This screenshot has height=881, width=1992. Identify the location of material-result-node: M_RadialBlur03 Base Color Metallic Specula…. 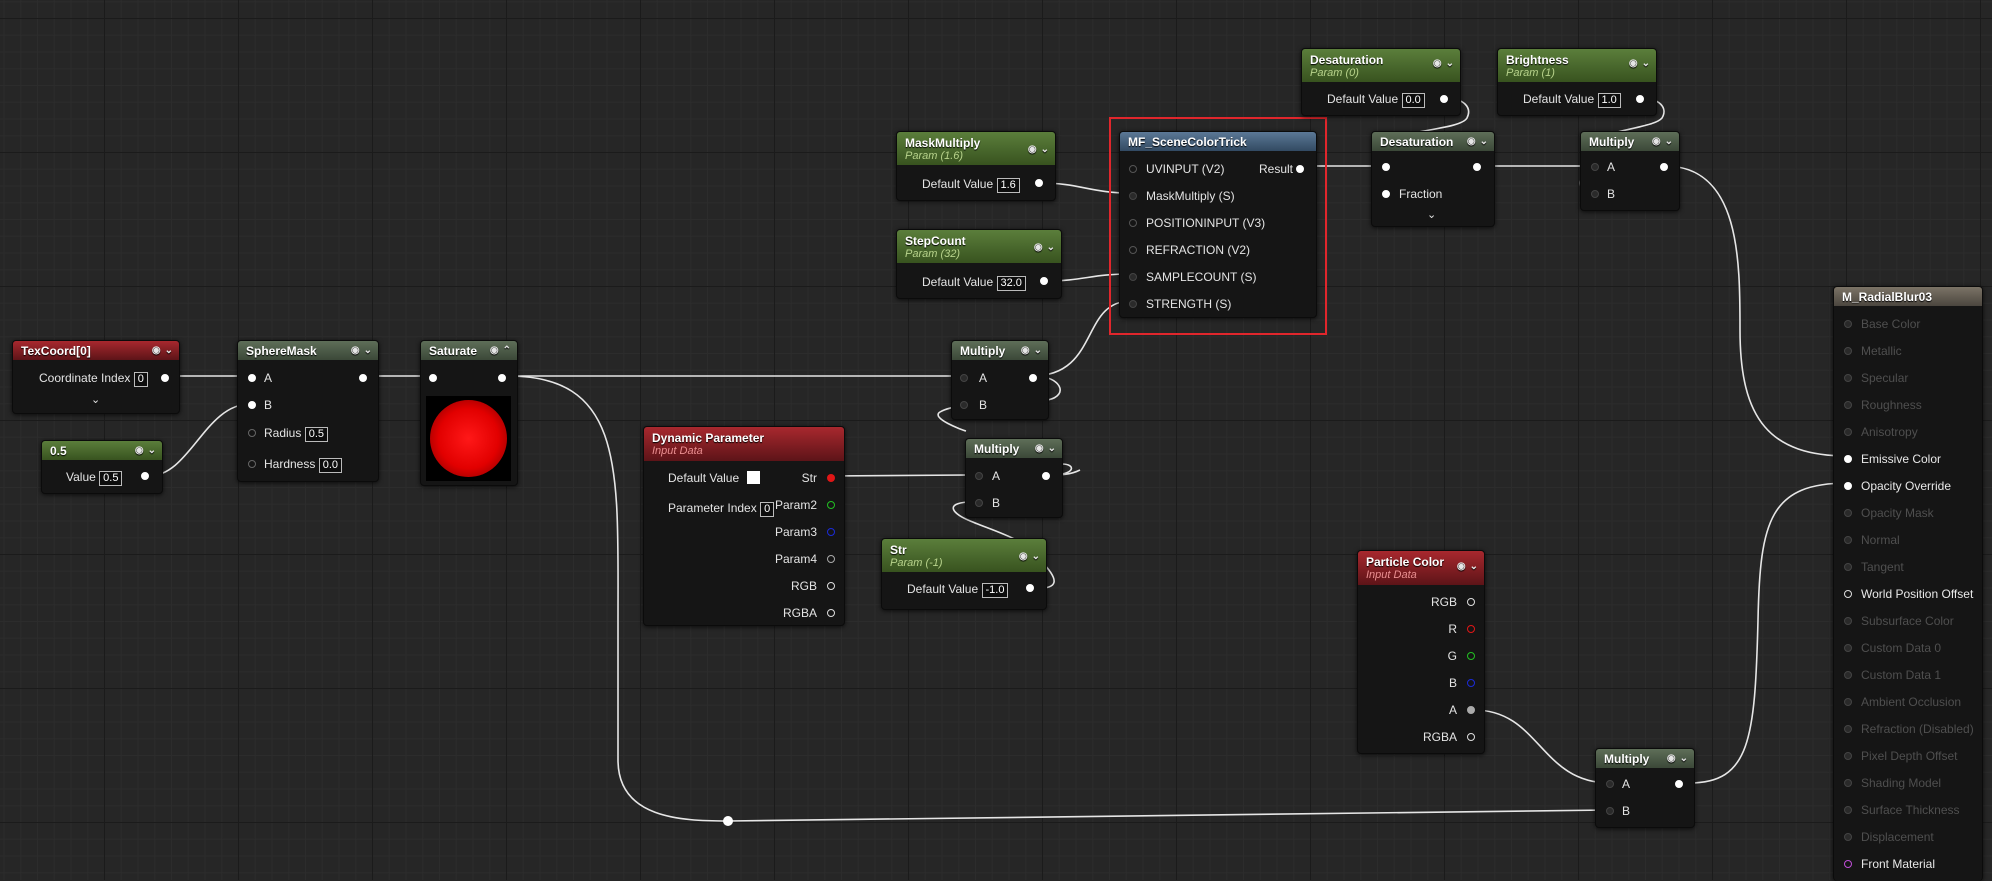
(1908, 583).